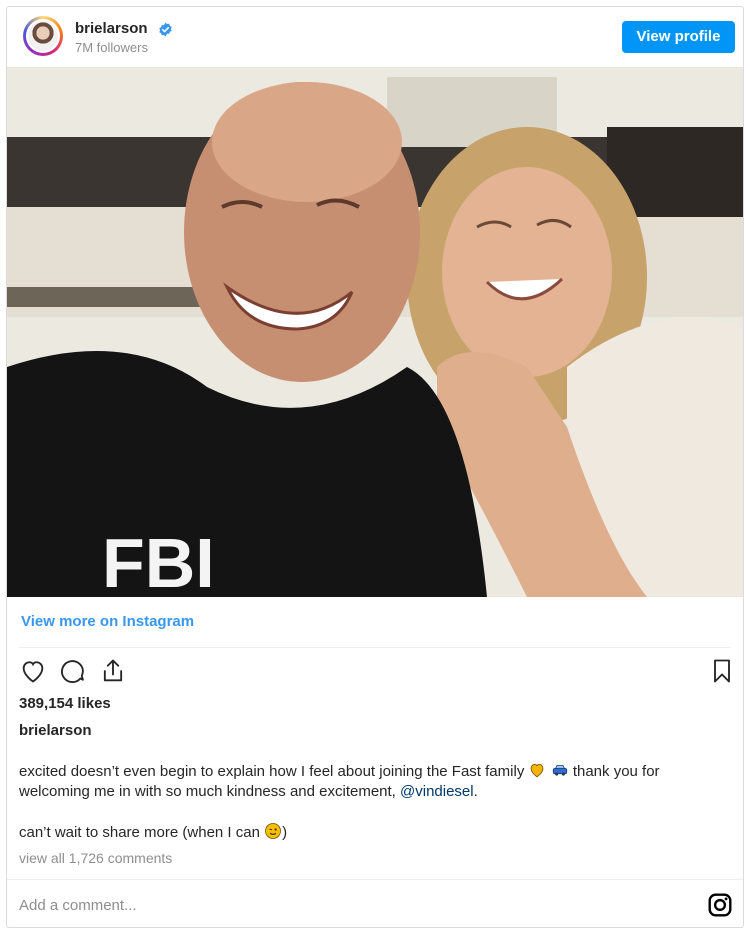  What do you see at coordinates (111, 47) in the screenshot?
I see `follower-count: 7M followers` at bounding box center [111, 47].